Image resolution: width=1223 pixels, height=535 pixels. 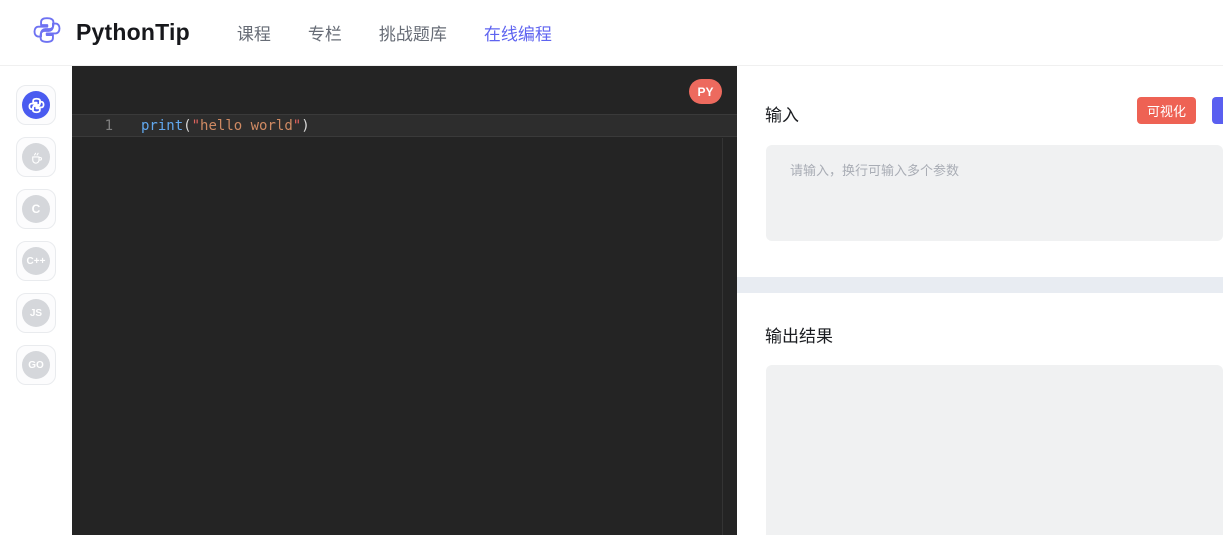 I want to click on output-result-box, so click(x=994, y=450).